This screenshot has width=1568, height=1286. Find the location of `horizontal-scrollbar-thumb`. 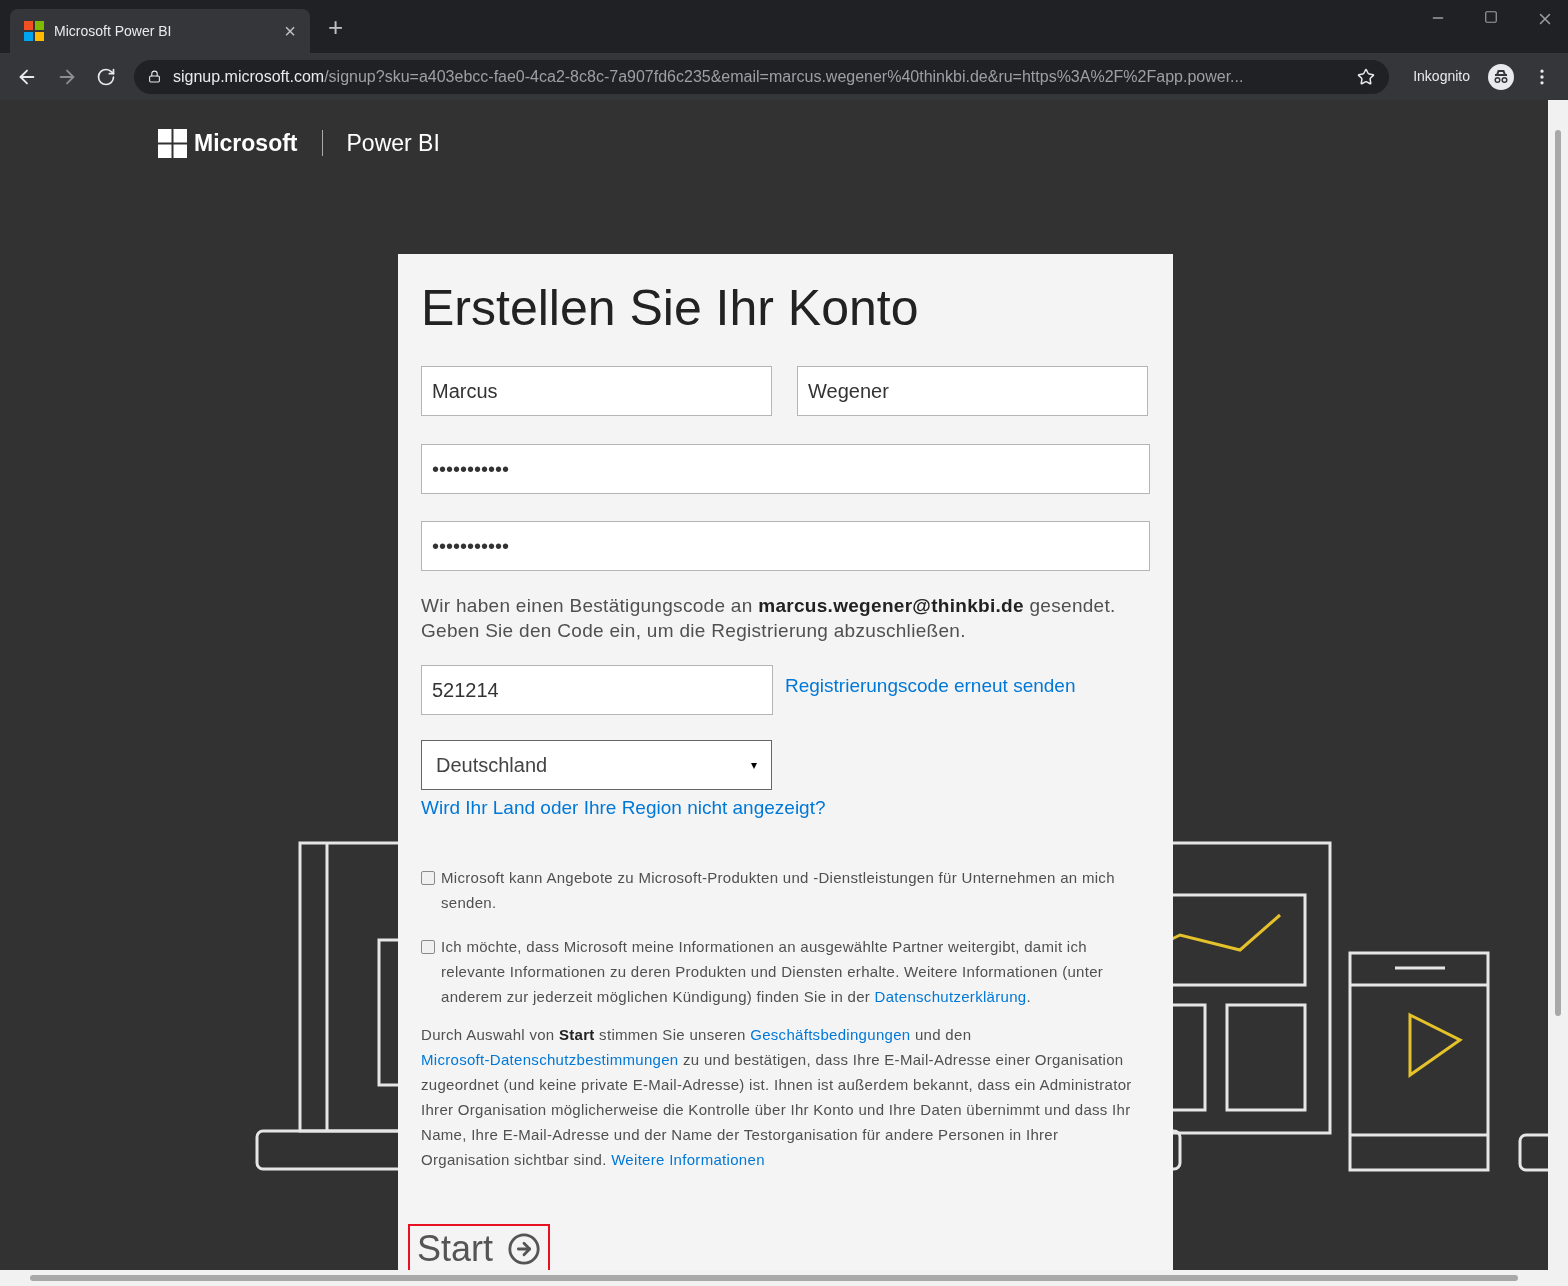

horizontal-scrollbar-thumb is located at coordinates (774, 1278).